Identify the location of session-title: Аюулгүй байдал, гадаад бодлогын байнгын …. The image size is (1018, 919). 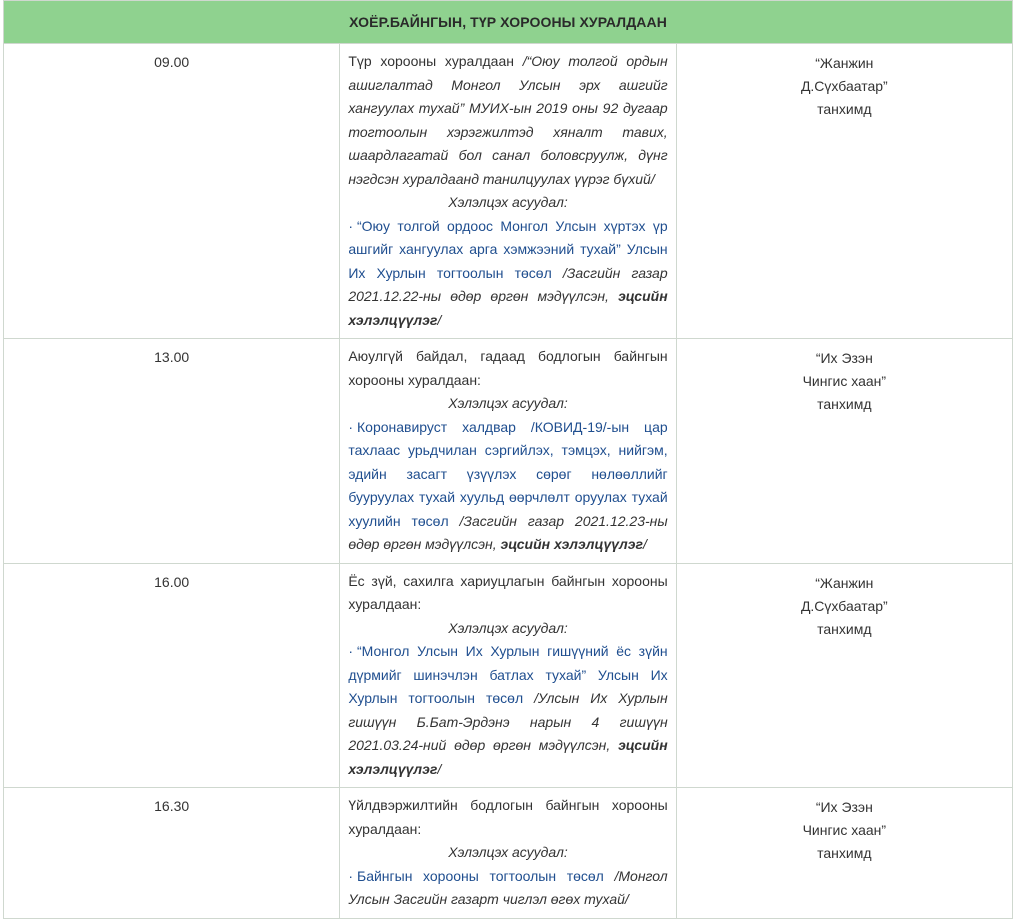
(507, 368).